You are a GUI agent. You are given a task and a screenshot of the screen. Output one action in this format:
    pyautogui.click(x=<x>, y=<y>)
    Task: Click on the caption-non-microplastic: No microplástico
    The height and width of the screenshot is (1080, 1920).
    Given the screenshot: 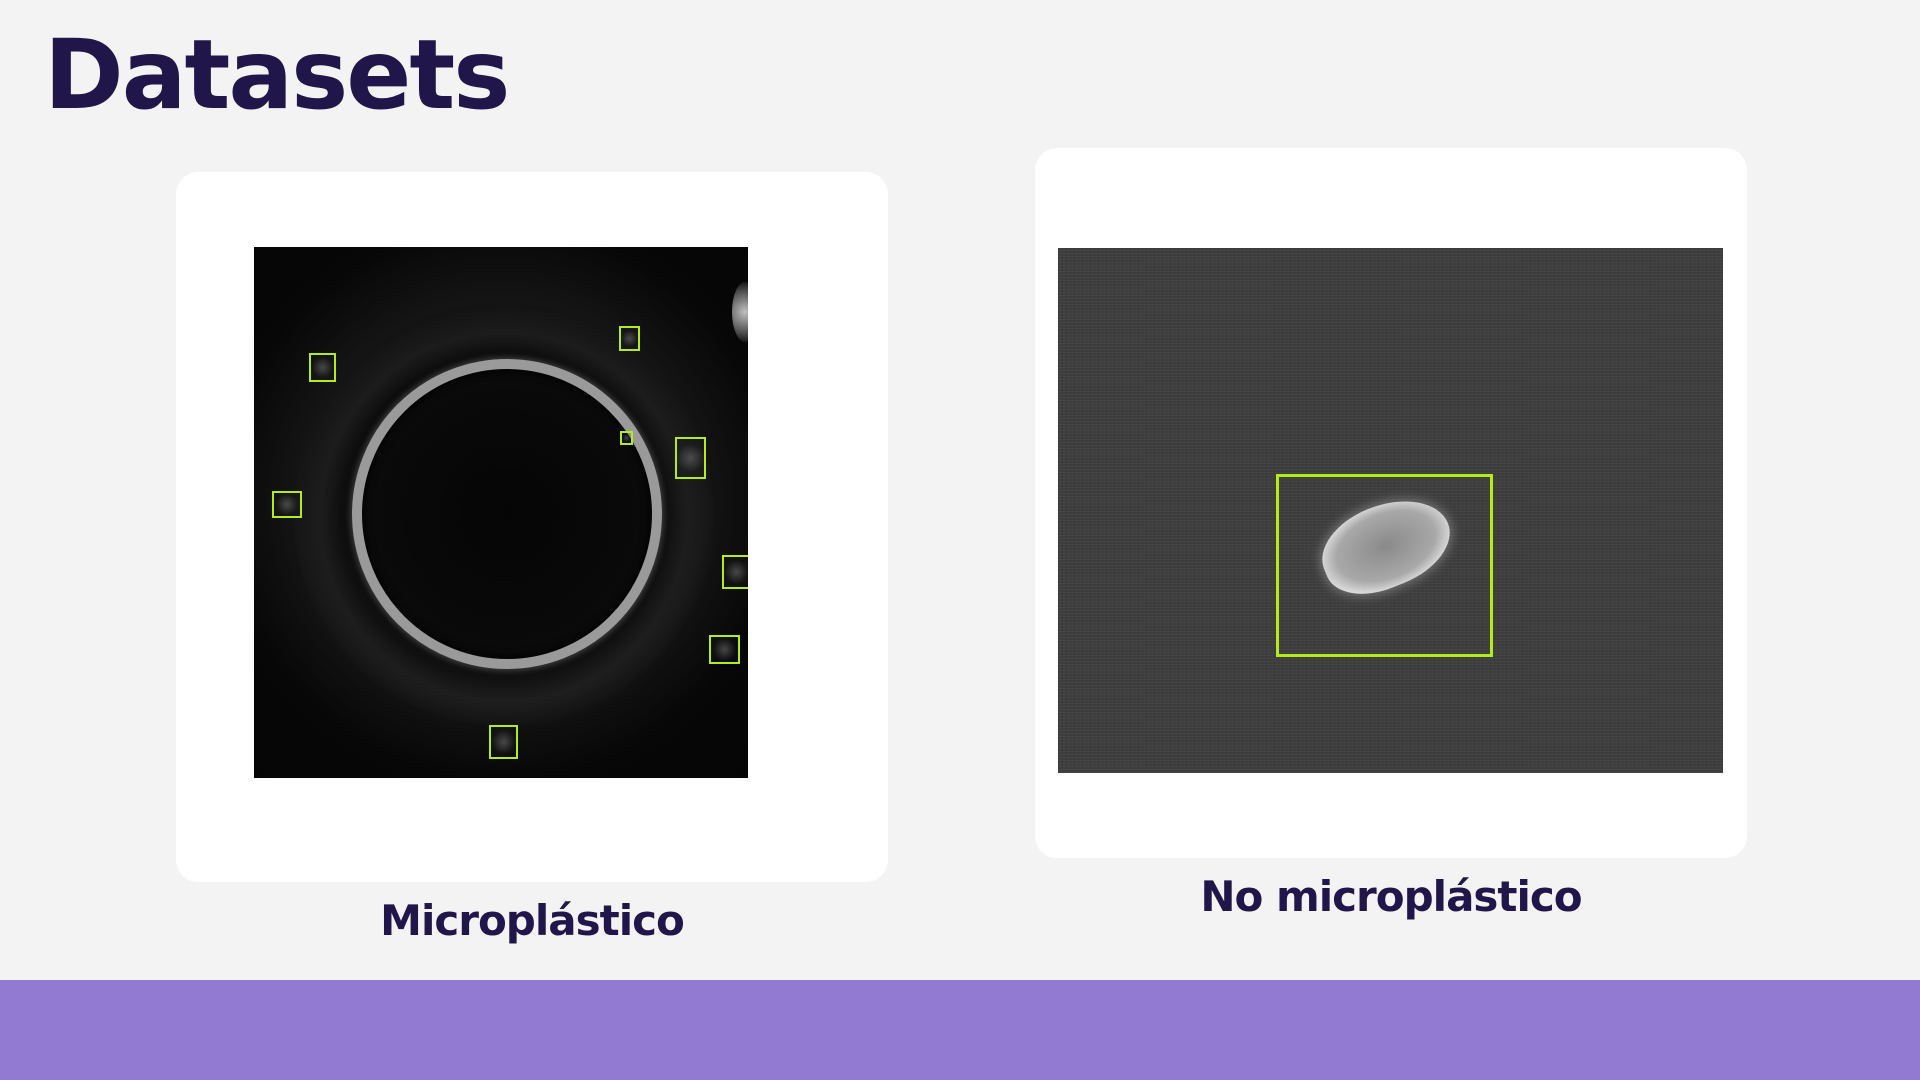 What is the action you would take?
    pyautogui.click(x=1391, y=896)
    